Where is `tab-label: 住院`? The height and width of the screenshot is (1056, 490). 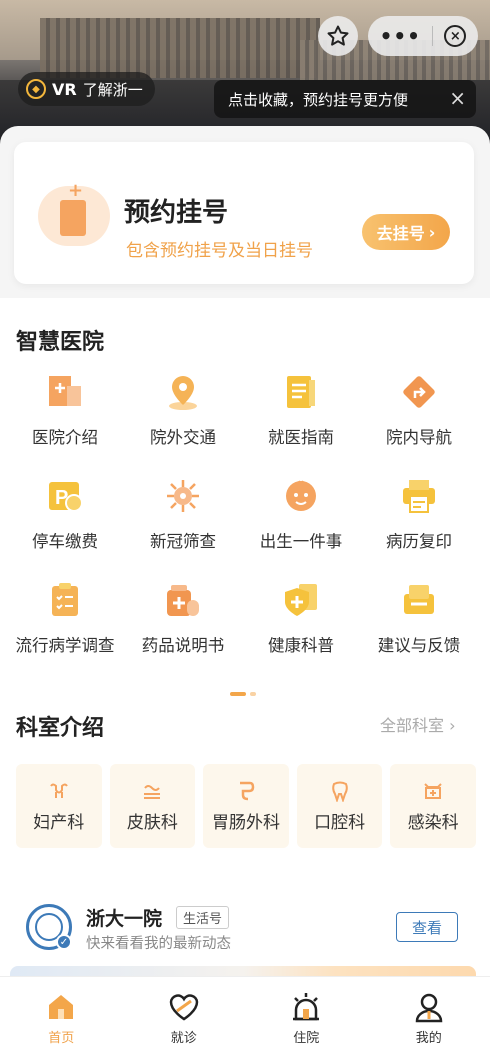
tab-label: 住院 is located at coordinates (306, 1038).